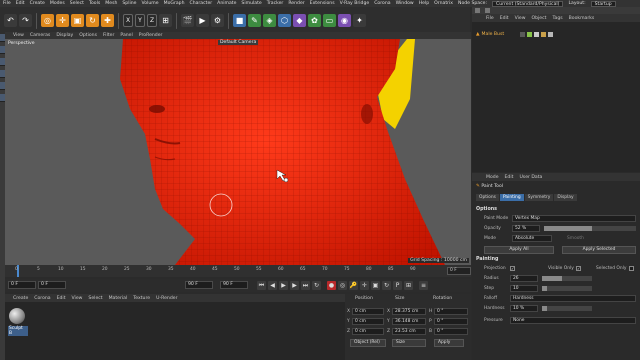  Describe the element at coordinates (359, 20) in the screenshot. I see `light-icon: ✦` at that location.